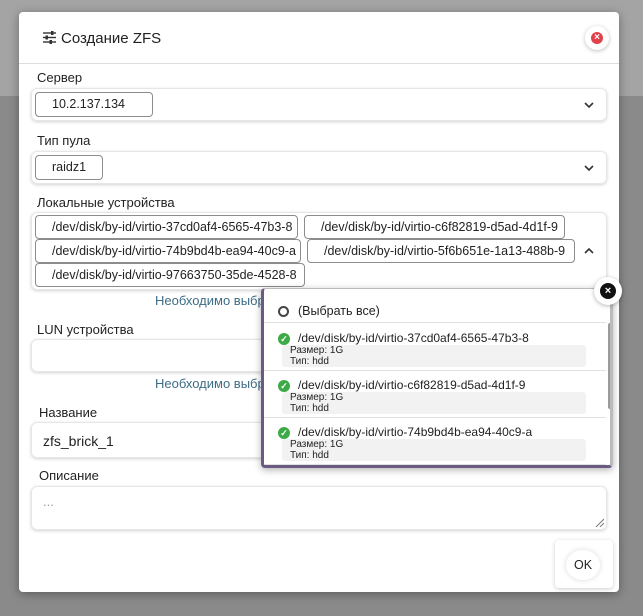  I want to click on footer-action-area: OK, so click(584, 564).